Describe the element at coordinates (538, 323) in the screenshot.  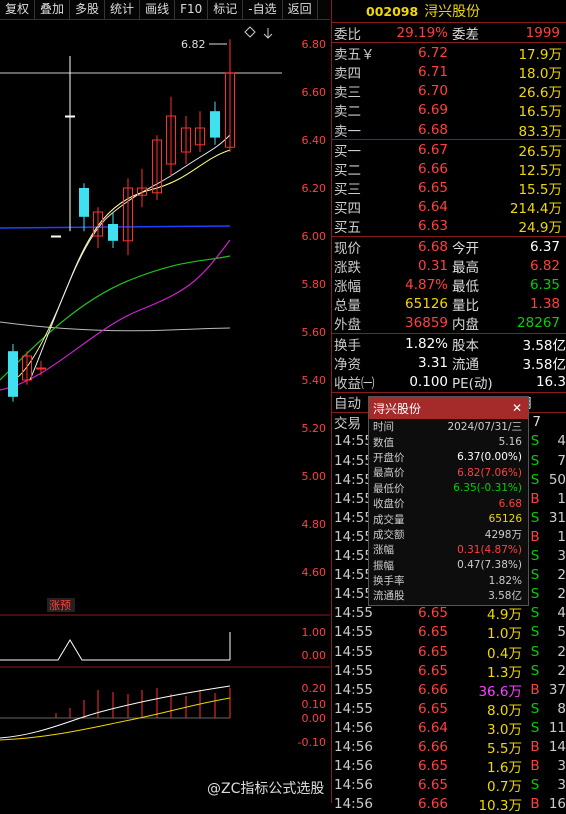
I see `stat-value: 28267` at that location.